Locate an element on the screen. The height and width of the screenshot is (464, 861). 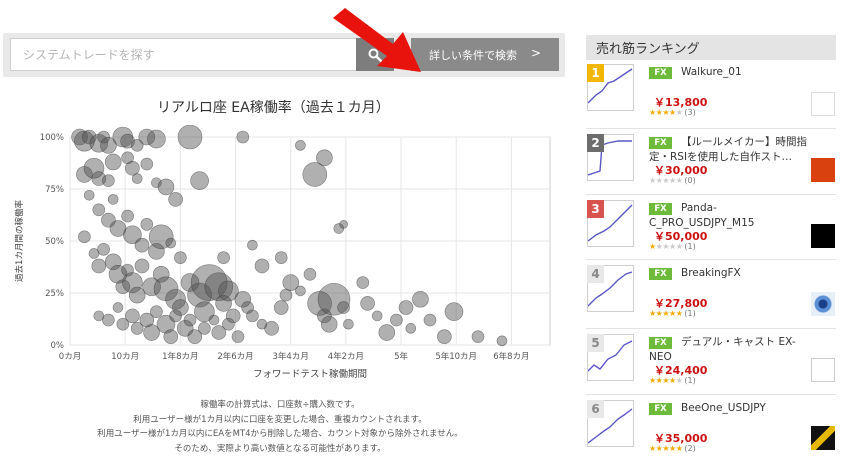
rank-badge: 5 is located at coordinates (595, 343).